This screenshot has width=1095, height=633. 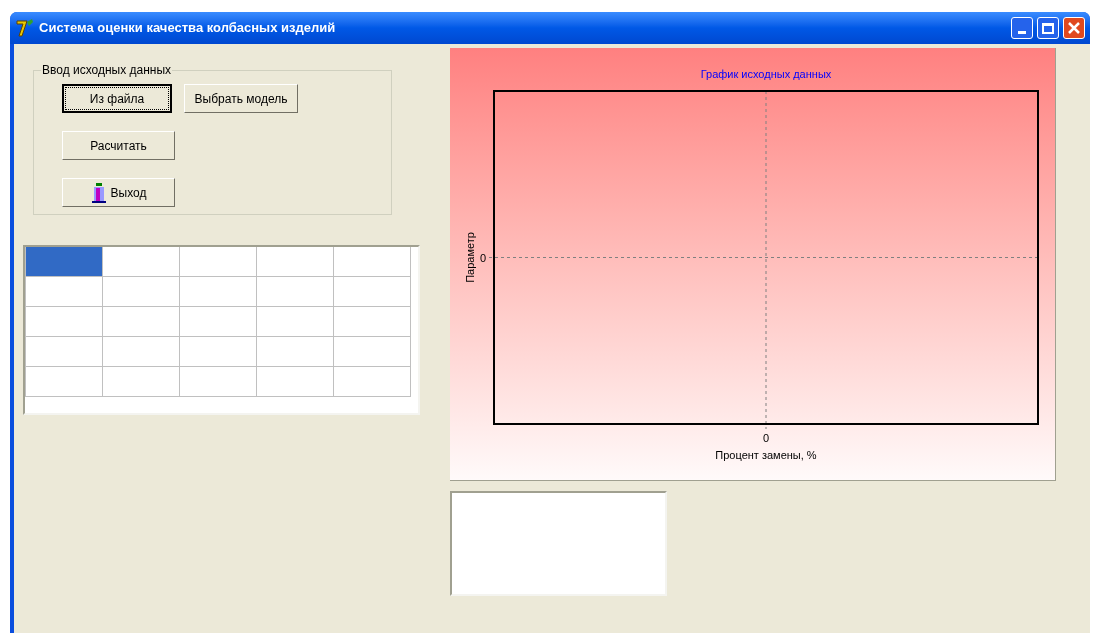 What do you see at coordinates (241, 98) in the screenshot?
I see `action-button: Выбрать модель` at bounding box center [241, 98].